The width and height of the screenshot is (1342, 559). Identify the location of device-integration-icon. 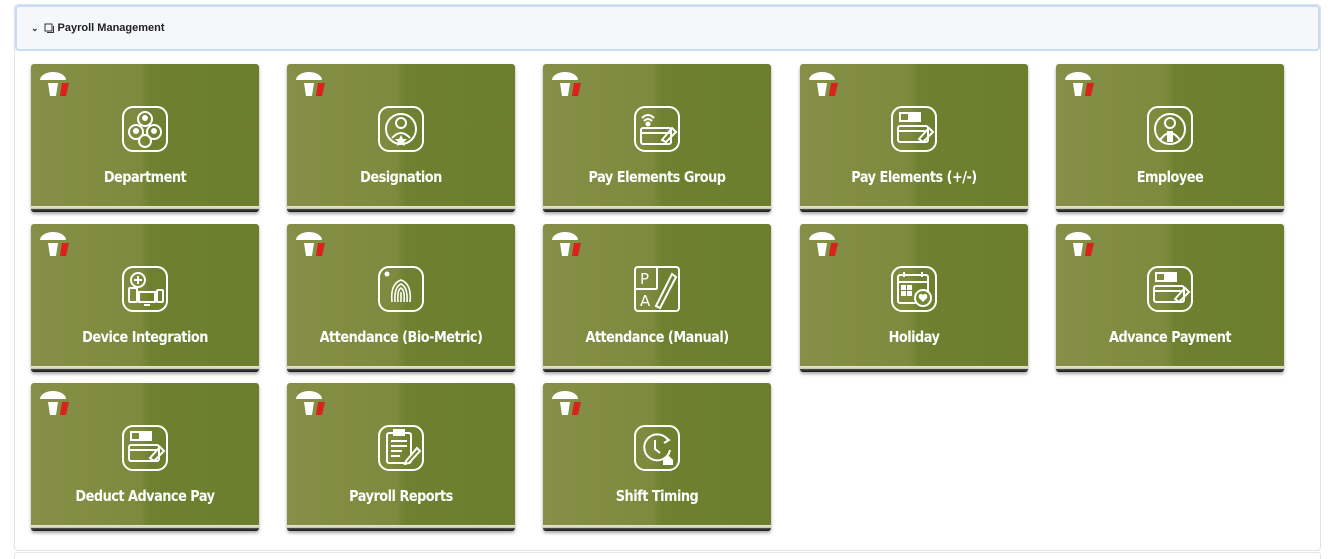
(145, 289).